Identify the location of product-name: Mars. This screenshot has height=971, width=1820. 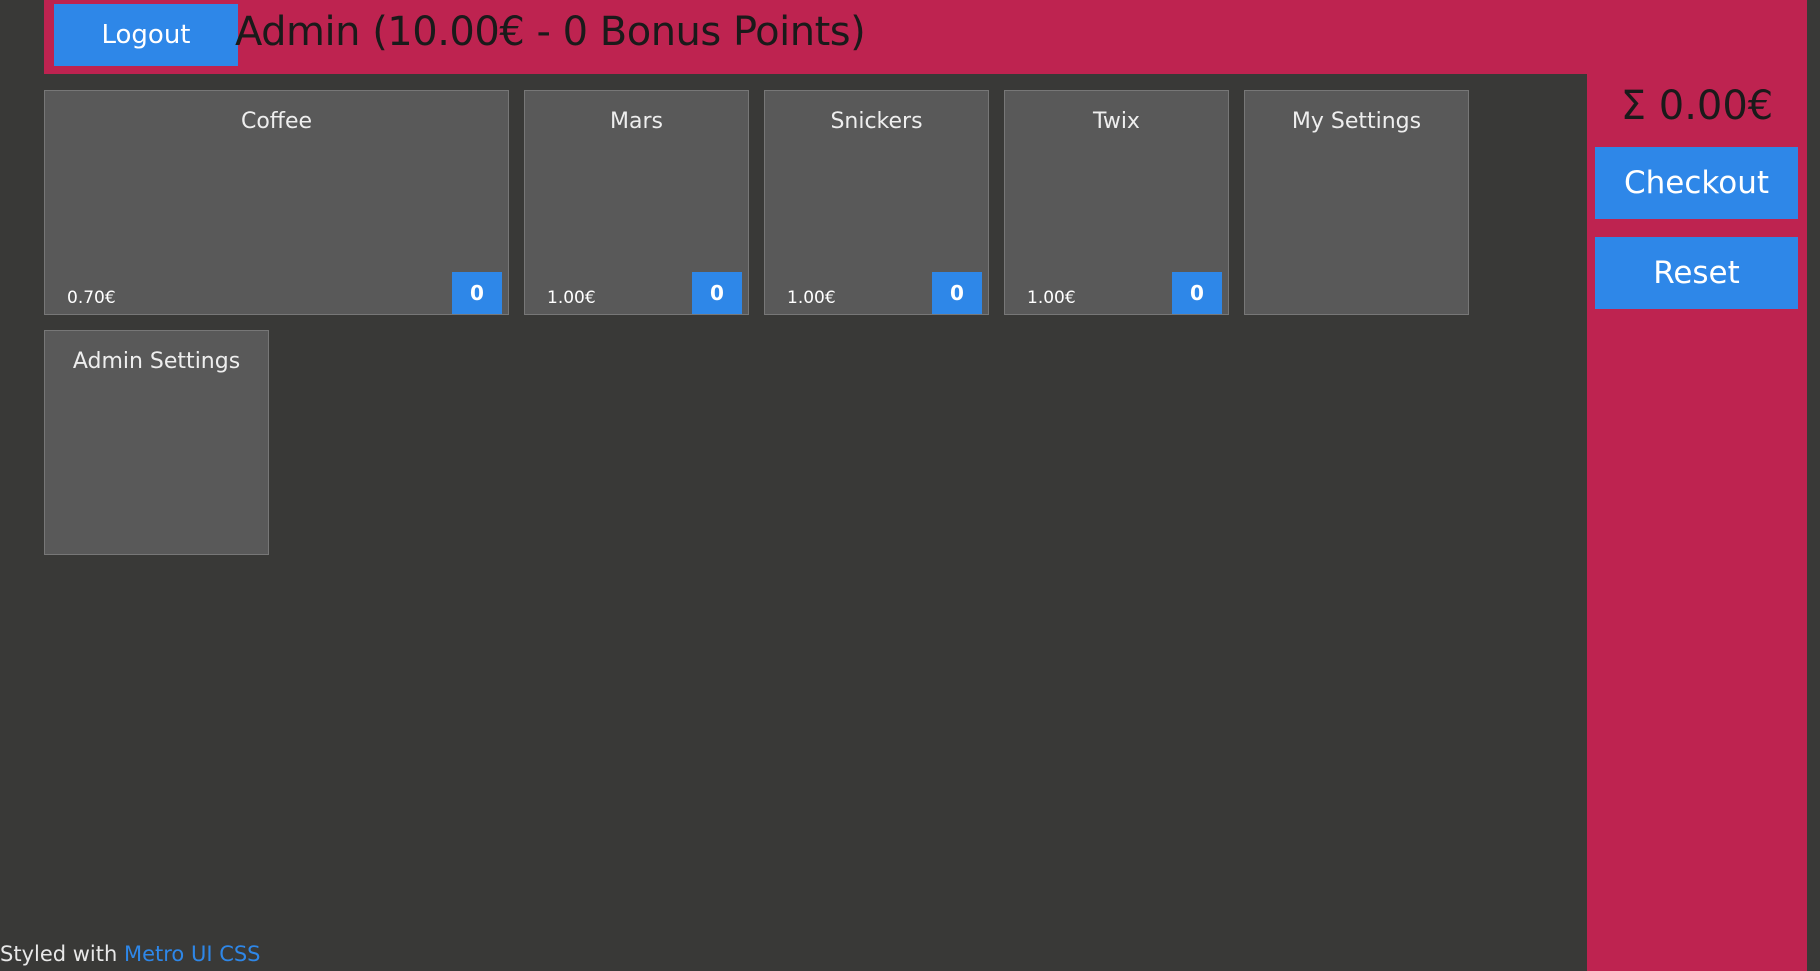
(636, 121).